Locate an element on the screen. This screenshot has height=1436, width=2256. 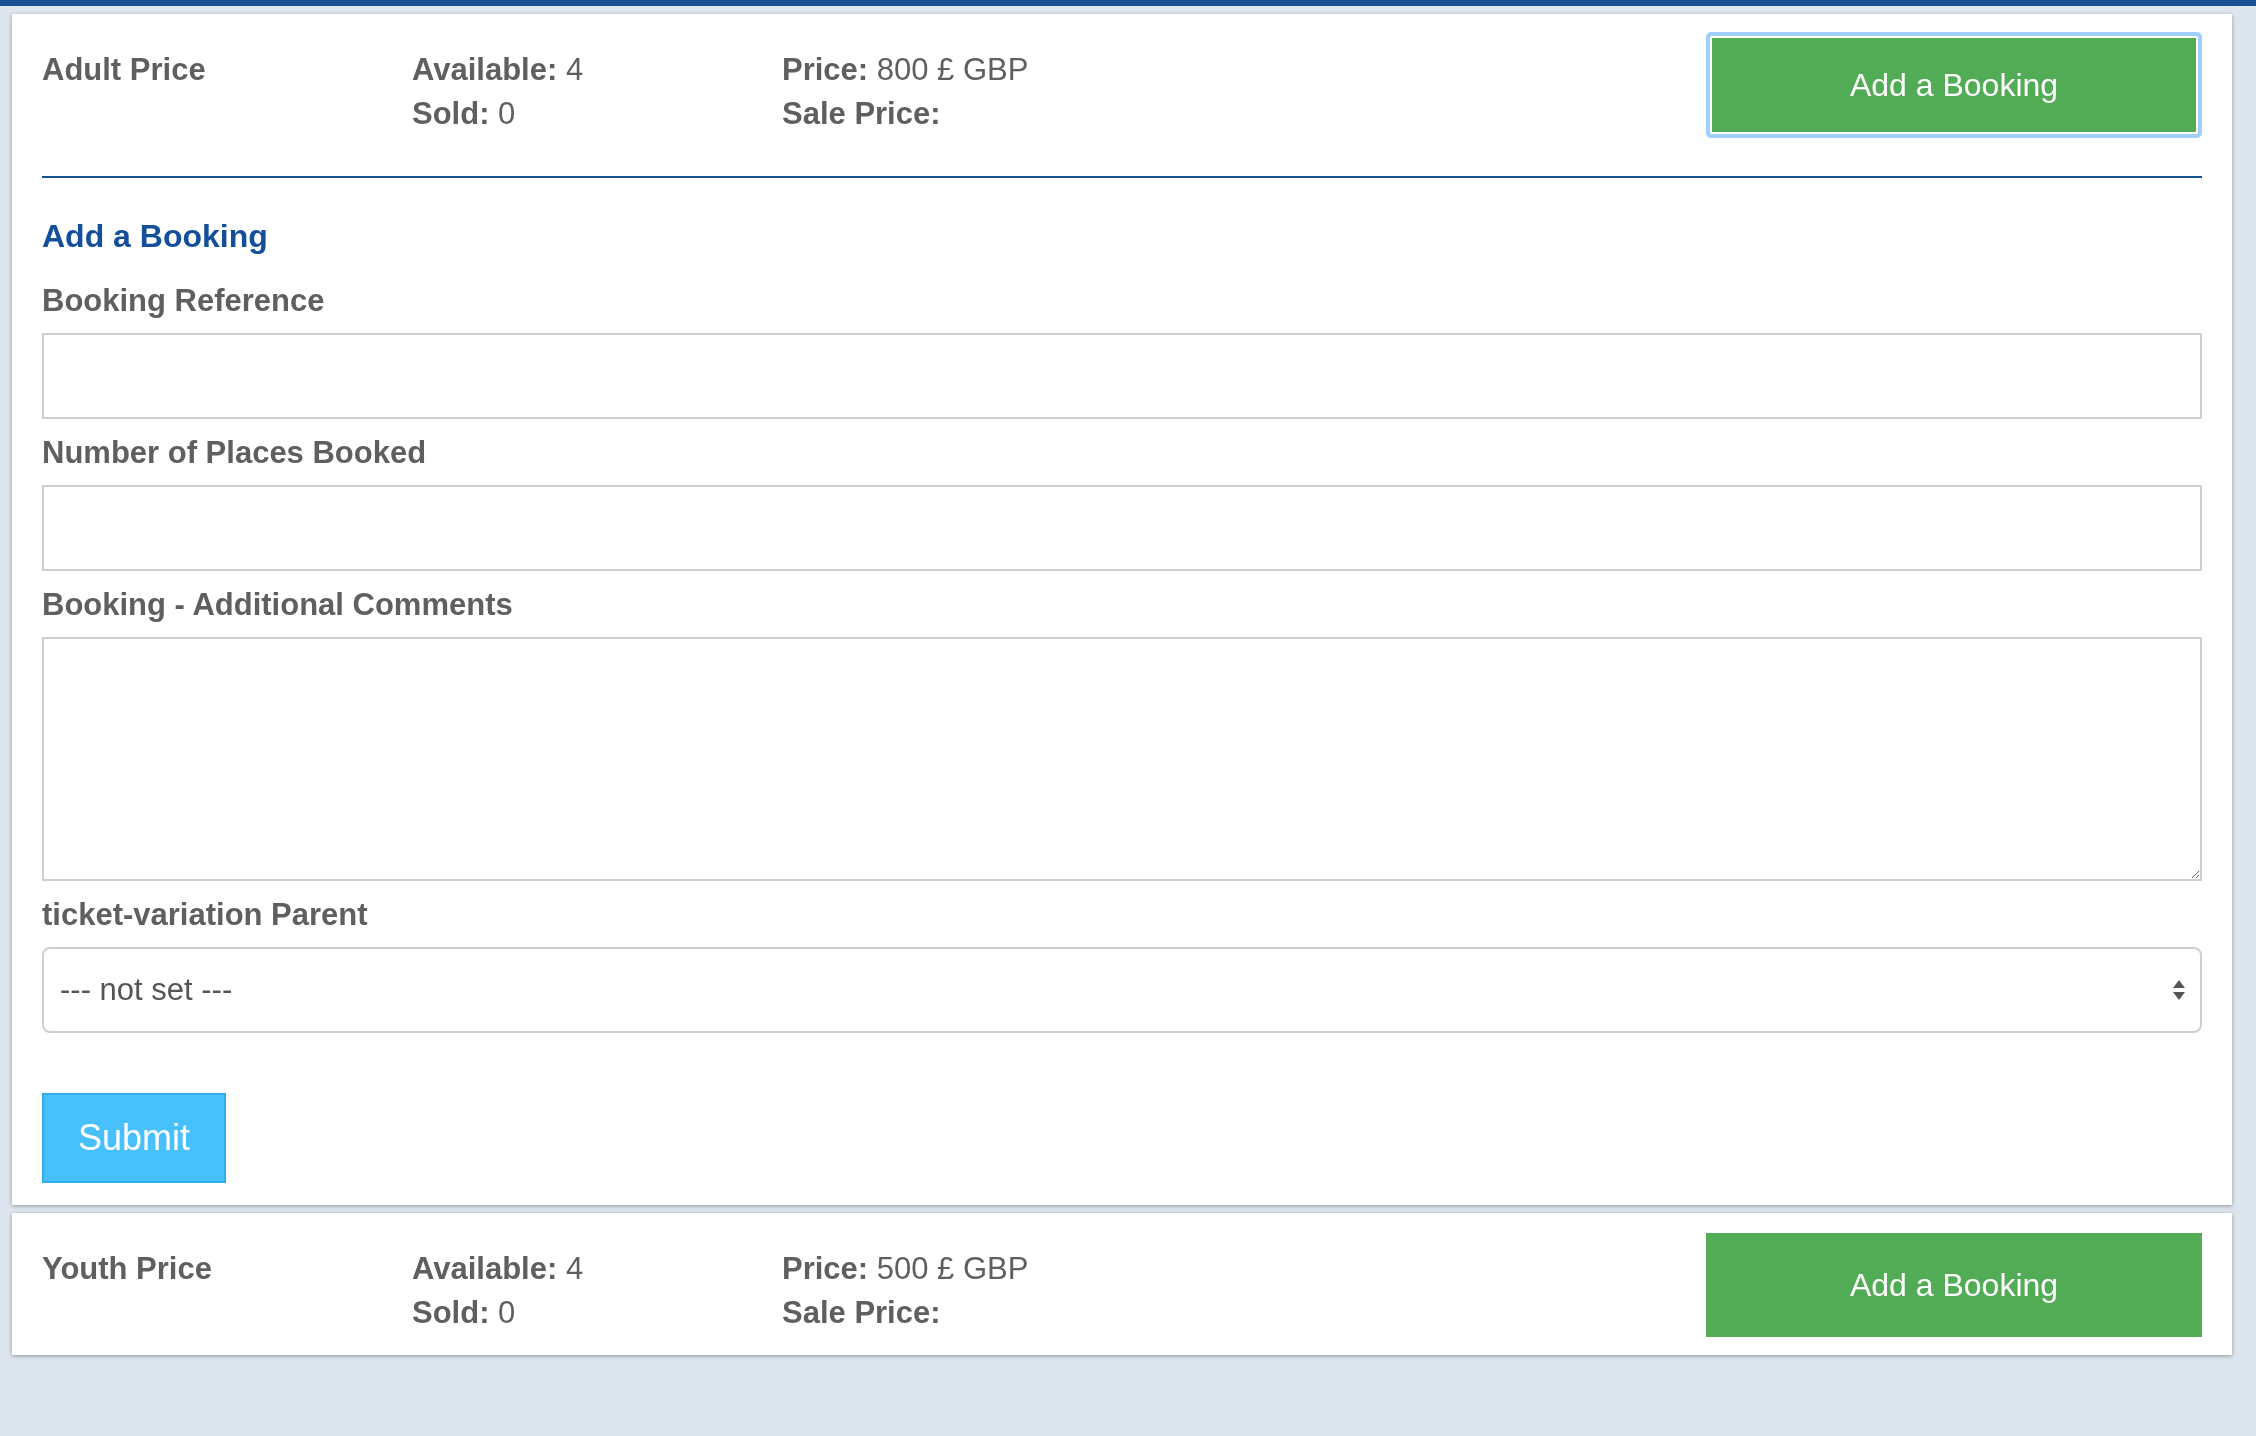
field-label: ticket-variation Parent is located at coordinates (205, 915).